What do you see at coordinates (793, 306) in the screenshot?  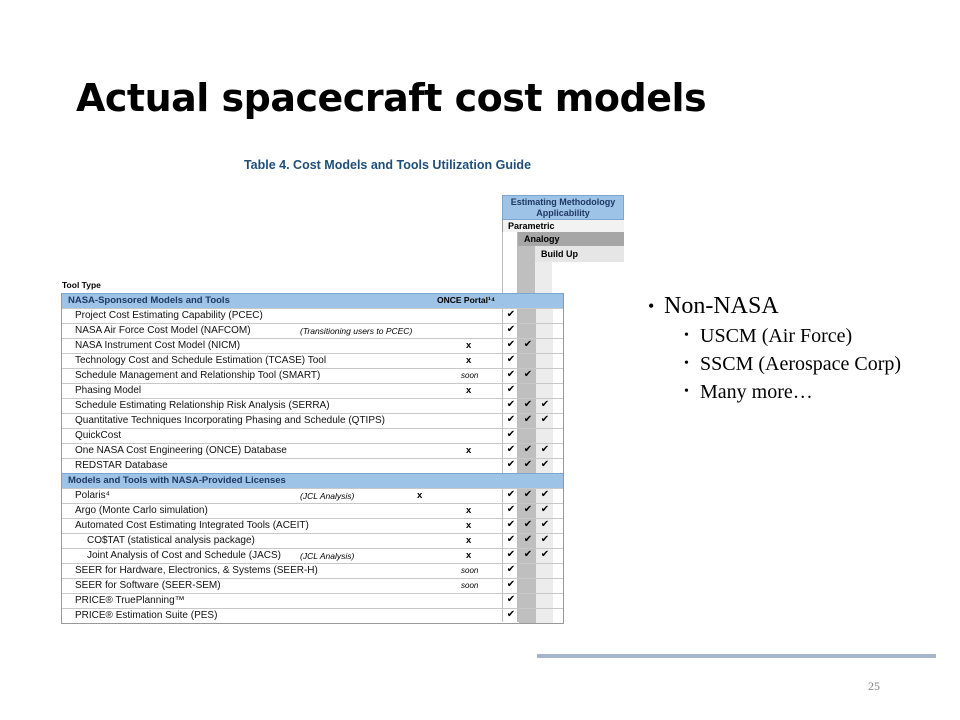 I see `bullet-main: Non-NASA` at bounding box center [793, 306].